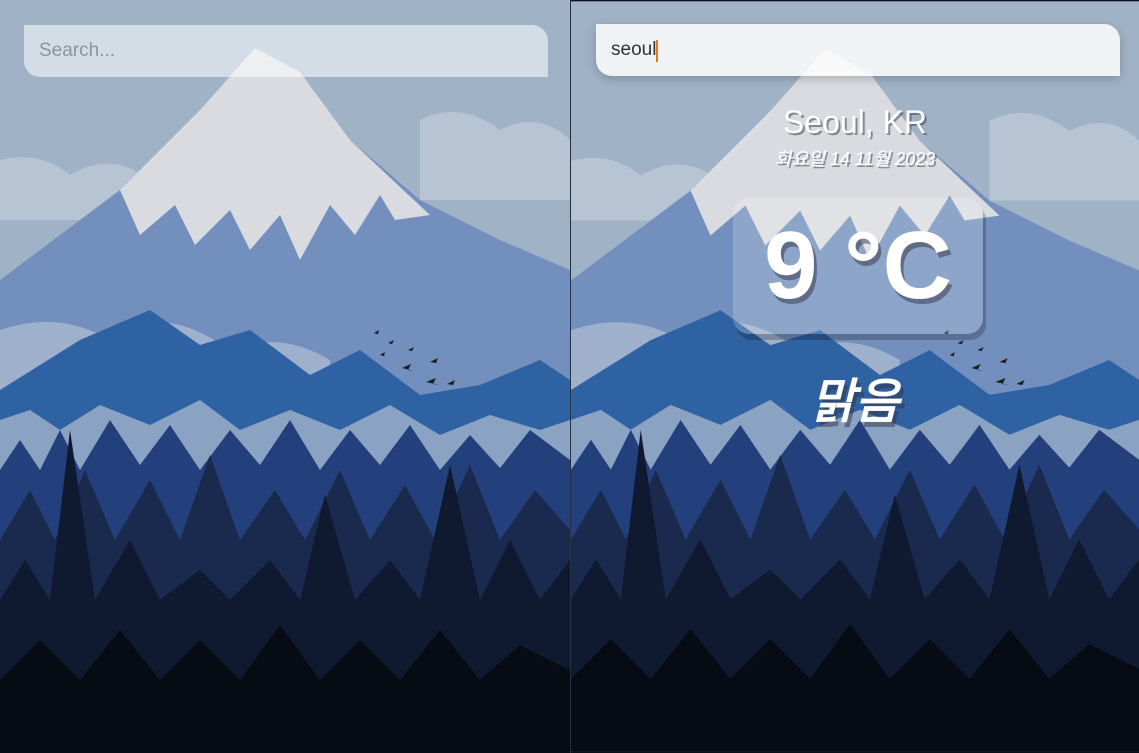 The width and height of the screenshot is (1139, 753). Describe the element at coordinates (858, 50) in the screenshot. I see `search-input-filled` at that location.